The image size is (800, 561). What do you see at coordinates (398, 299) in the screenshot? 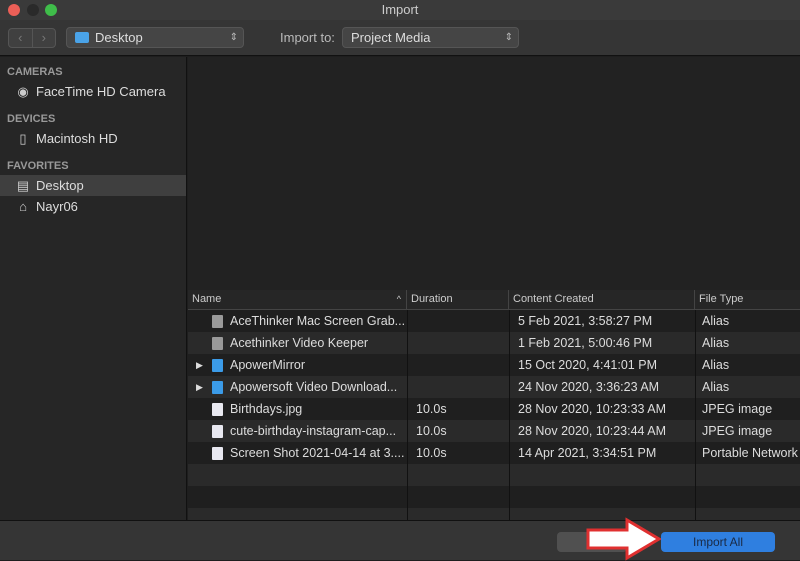
I see `sort-ascending-icon: ^` at bounding box center [398, 299].